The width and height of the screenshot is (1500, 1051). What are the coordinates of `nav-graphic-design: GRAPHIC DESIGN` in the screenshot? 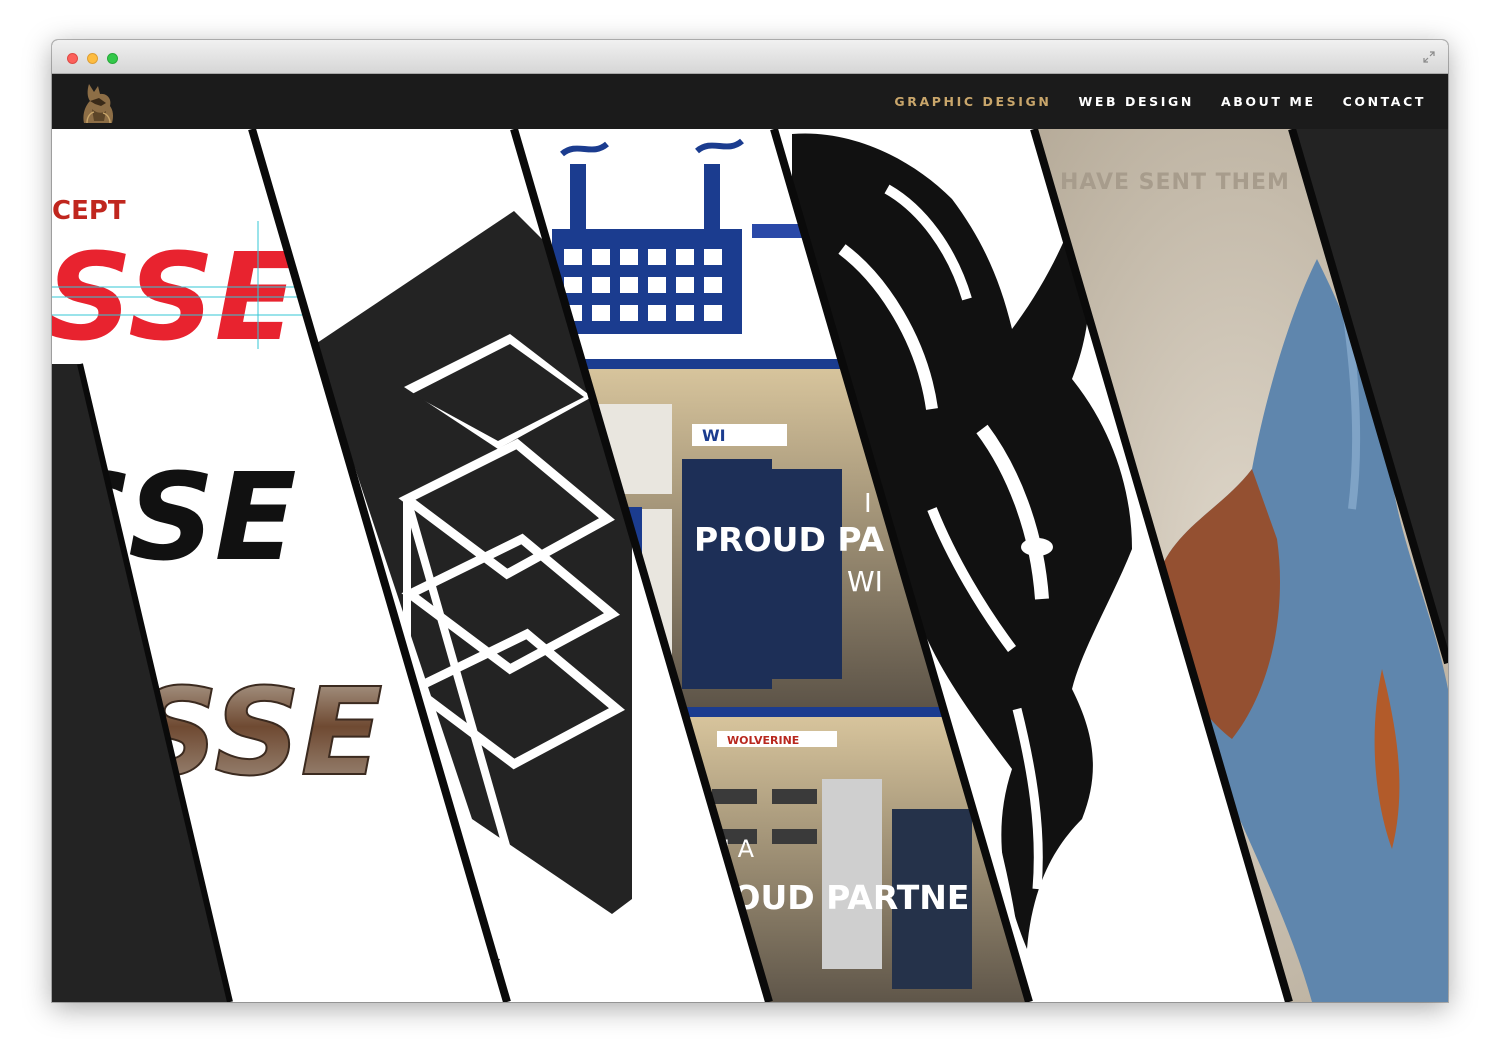 It's located at (972, 101).